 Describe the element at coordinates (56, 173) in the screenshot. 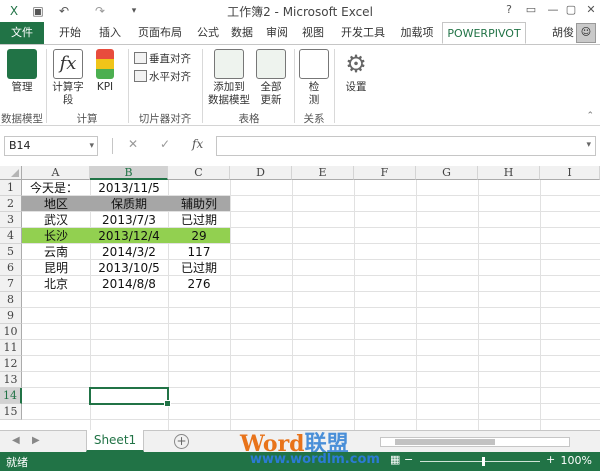

I see `column-header-a: A` at that location.